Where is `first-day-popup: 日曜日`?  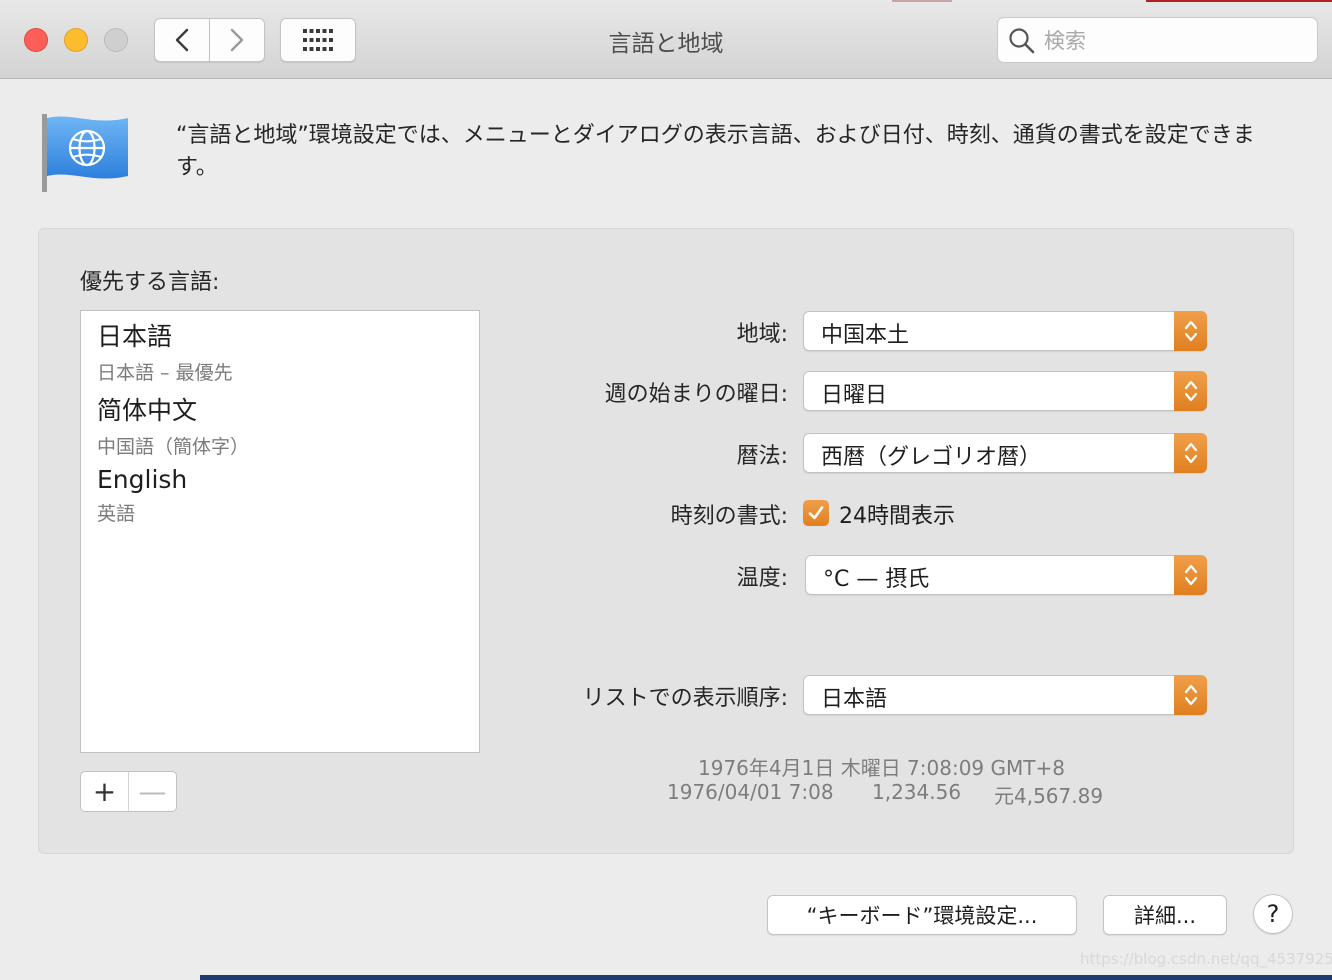 first-day-popup: 日曜日 is located at coordinates (1005, 391).